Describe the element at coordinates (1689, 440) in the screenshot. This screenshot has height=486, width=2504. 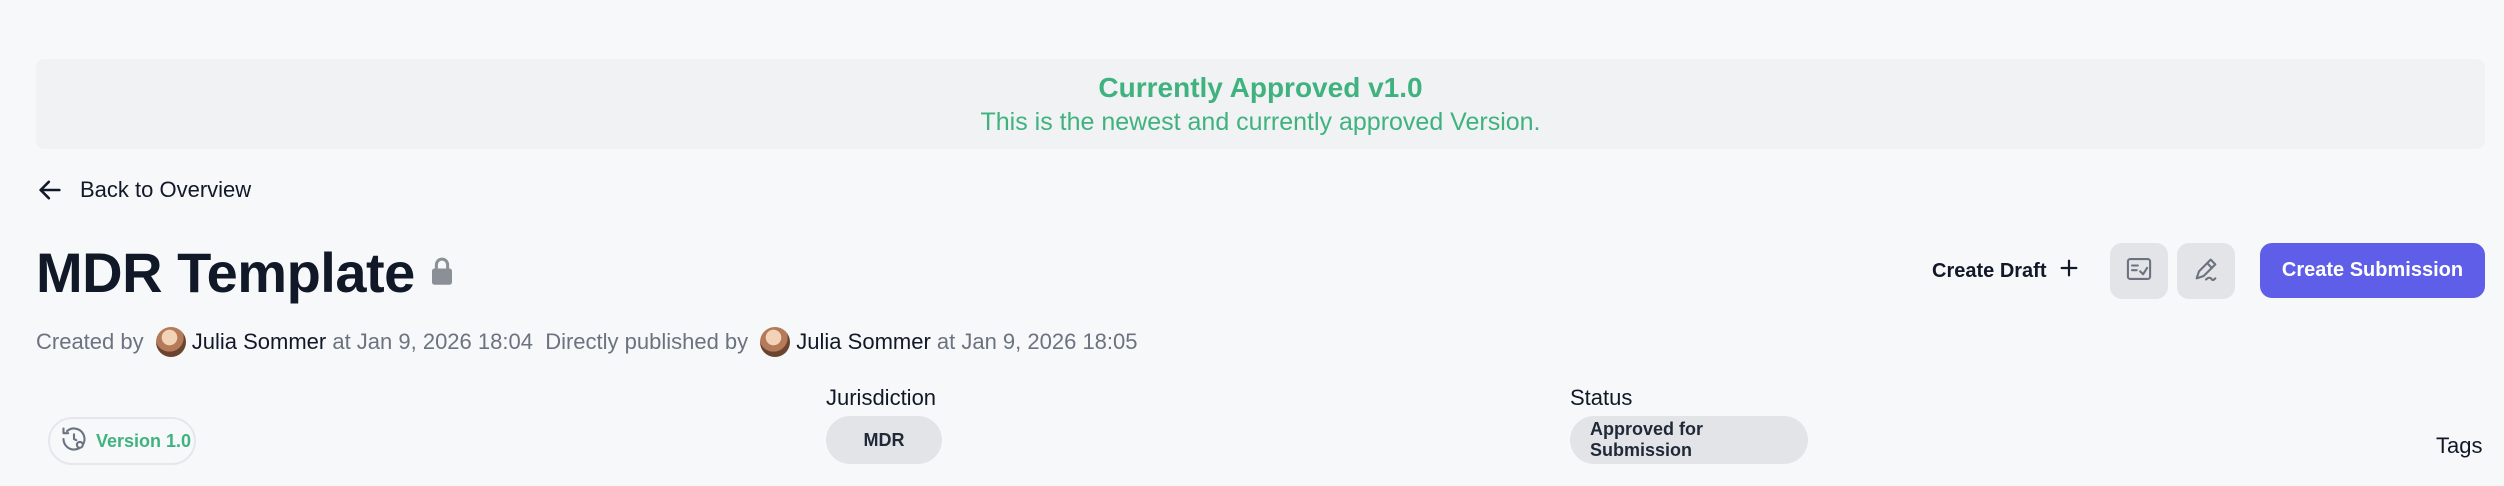
I see `status-chip: Approved for Submission` at that location.